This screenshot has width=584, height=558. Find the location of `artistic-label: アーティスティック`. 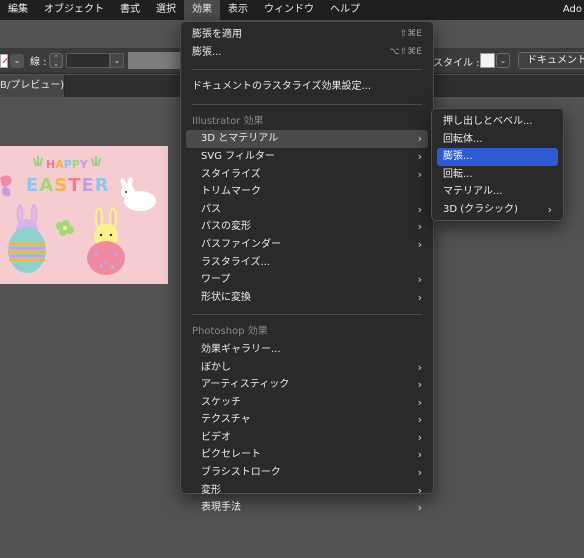

artistic-label: アーティスティック is located at coordinates (245, 385).